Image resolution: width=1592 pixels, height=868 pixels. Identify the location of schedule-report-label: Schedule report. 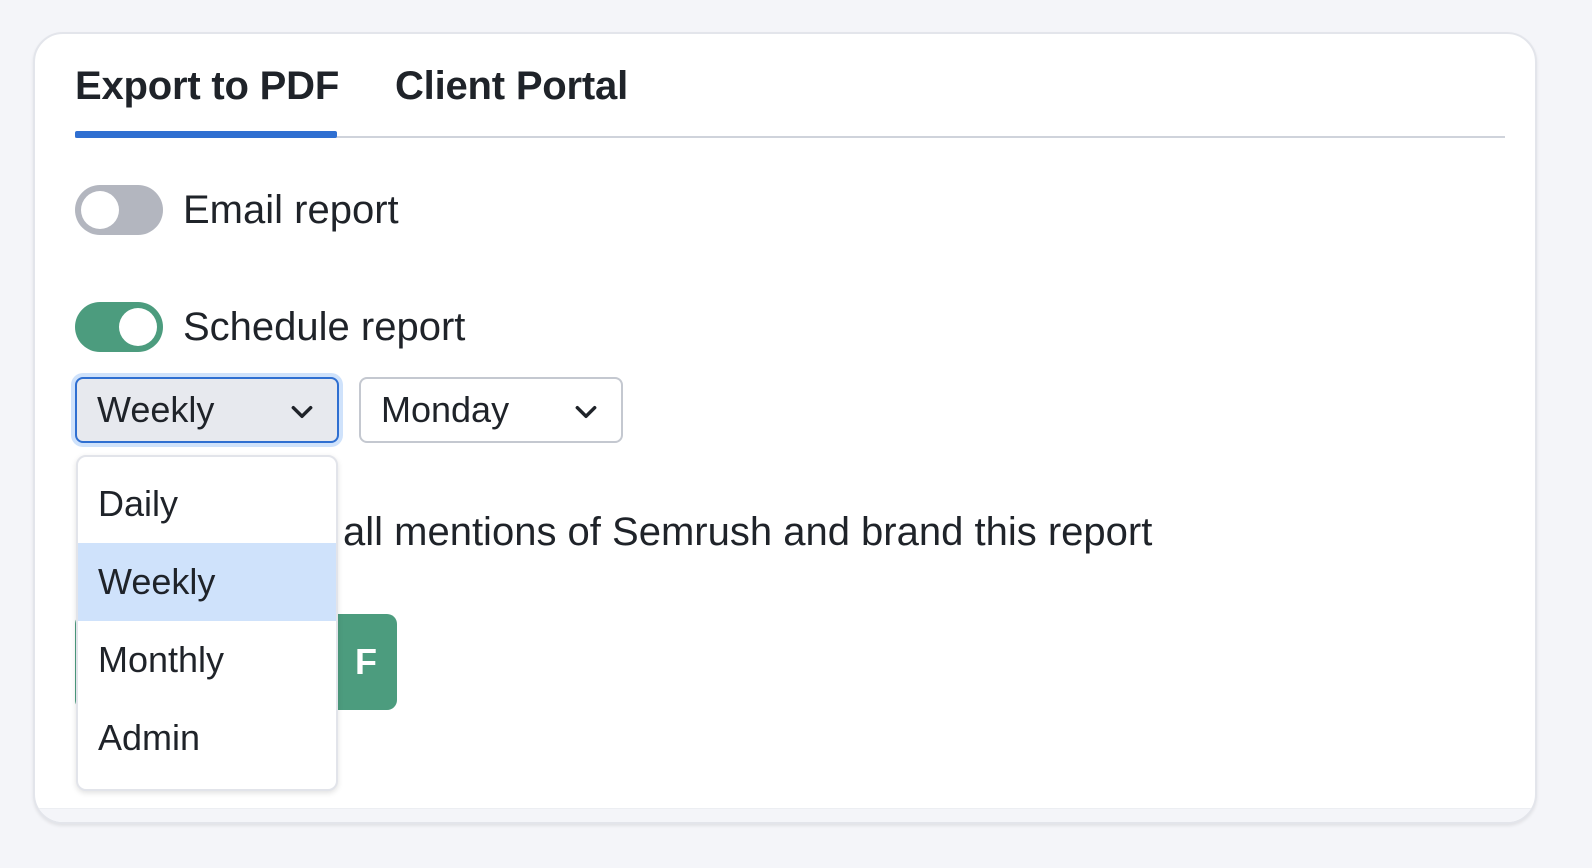
(324, 326).